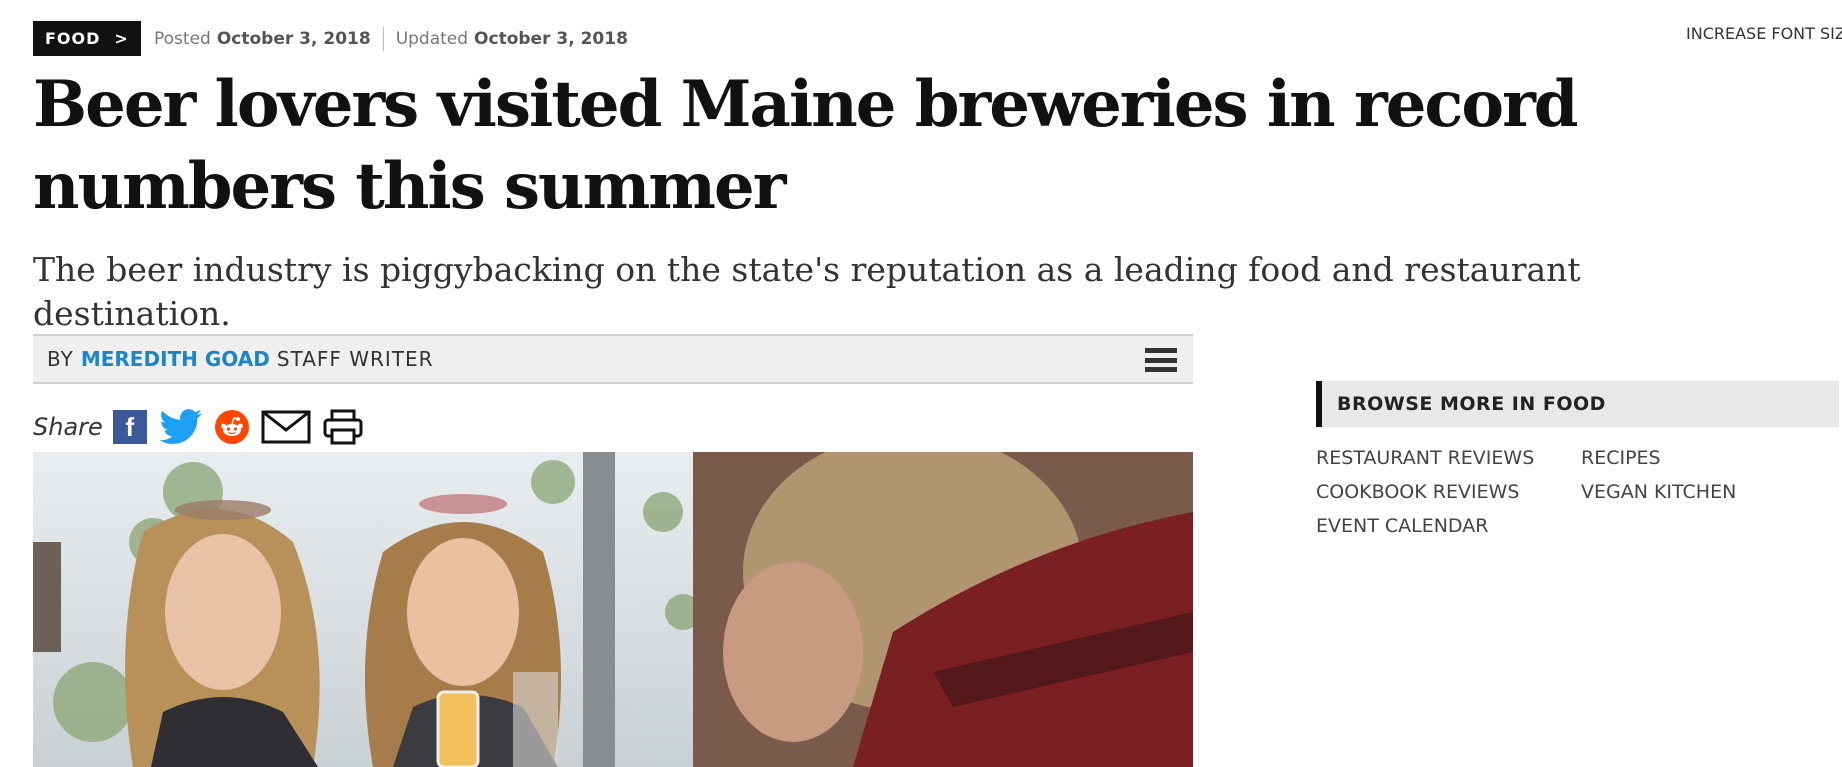 This screenshot has height=767, width=1842. Describe the element at coordinates (383, 39) in the screenshot. I see `date-divider` at that location.